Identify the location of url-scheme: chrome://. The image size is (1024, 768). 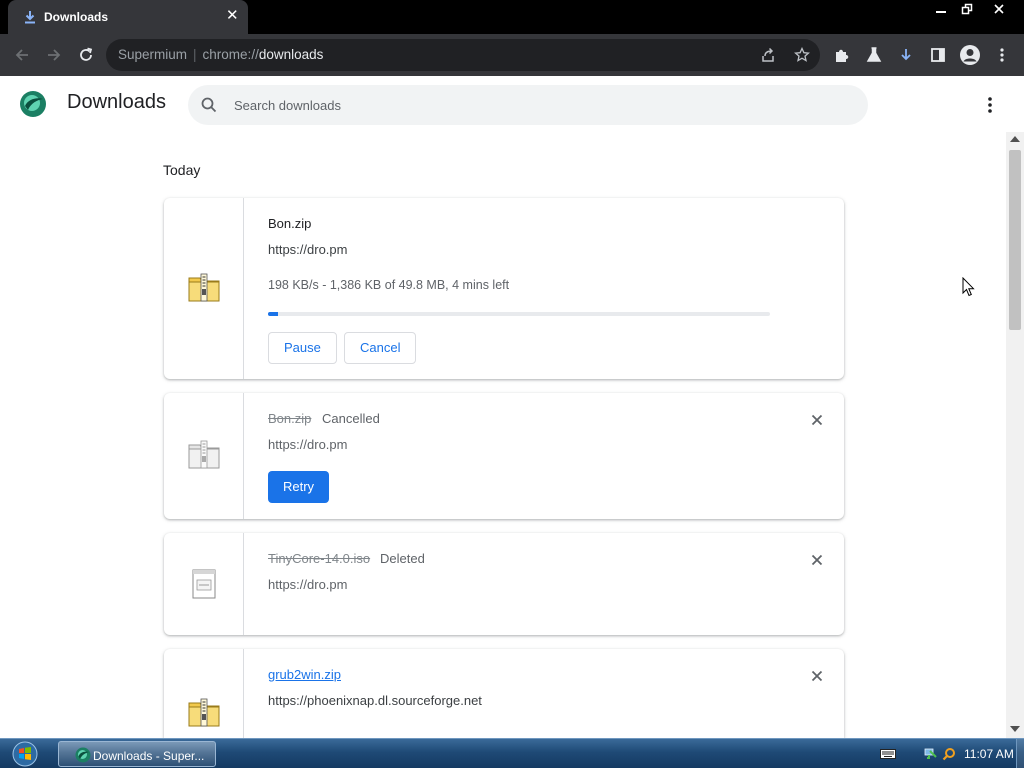
(230, 54).